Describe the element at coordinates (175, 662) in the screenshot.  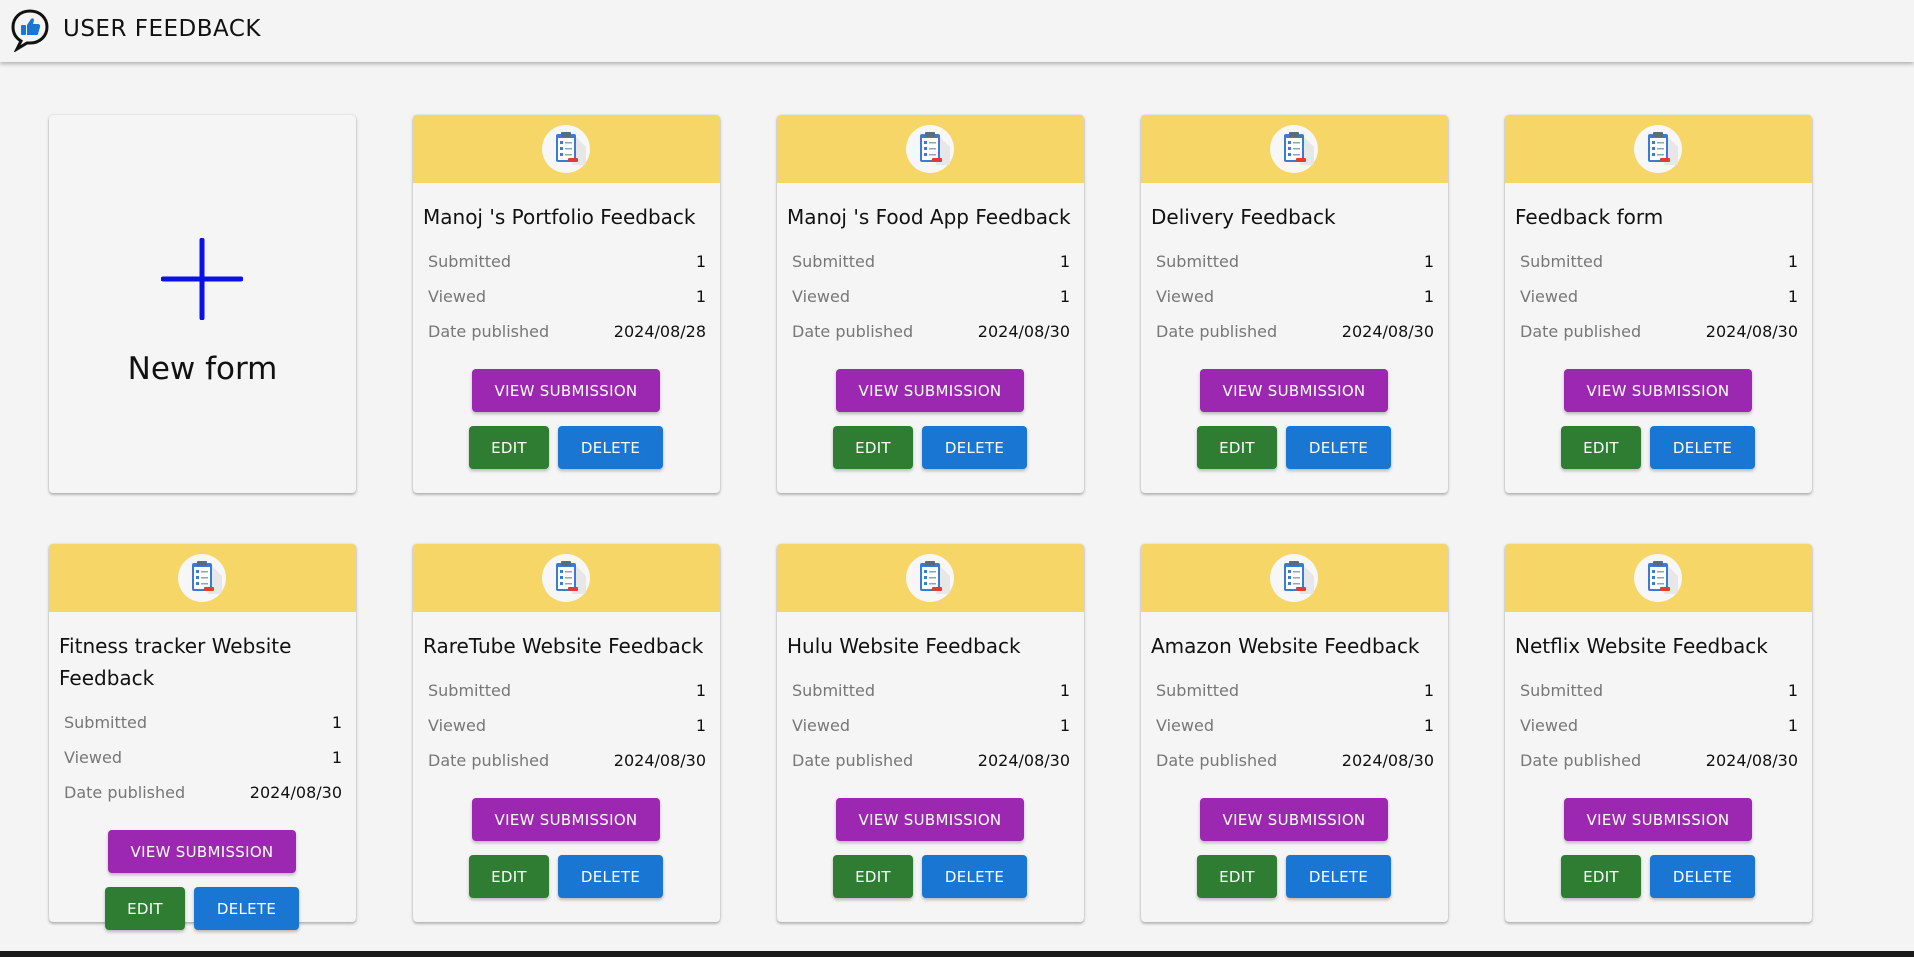
I see `form-title: Fitness tracker Website Feedback` at that location.